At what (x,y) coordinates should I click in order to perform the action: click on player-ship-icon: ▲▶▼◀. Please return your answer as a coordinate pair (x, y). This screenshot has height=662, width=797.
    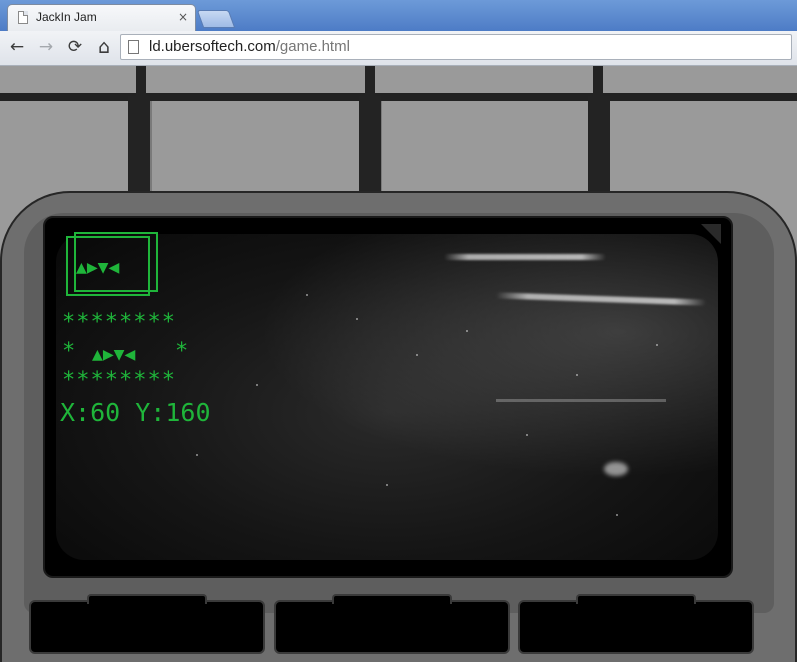
    Looking at the image, I should click on (98, 267).